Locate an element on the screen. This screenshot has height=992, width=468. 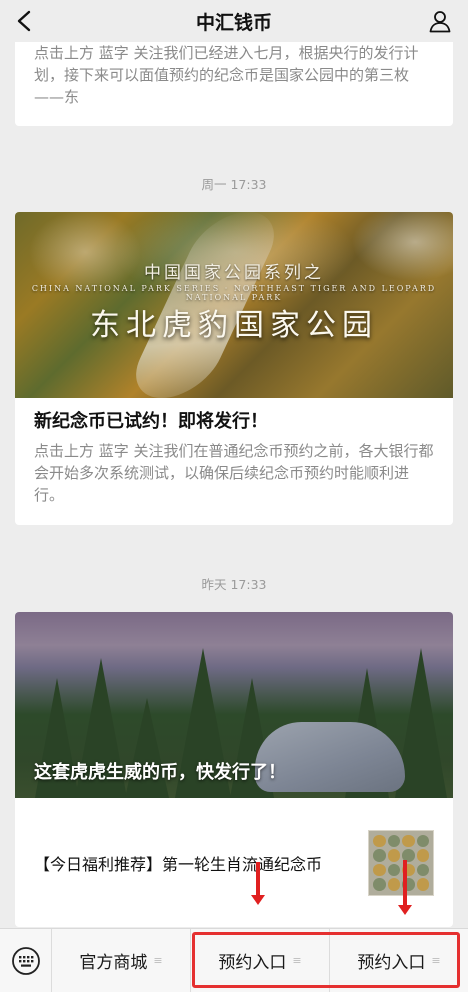
menu-item-official-store: 官方商城 ≡ is located at coordinates (121, 960).